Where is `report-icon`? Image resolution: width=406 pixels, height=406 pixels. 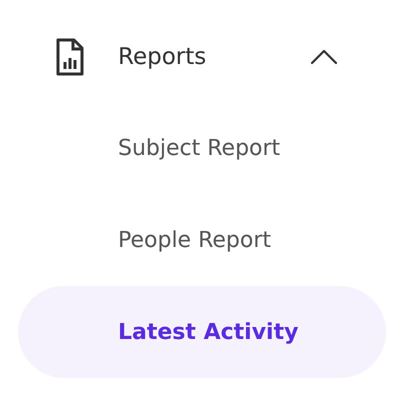 report-icon is located at coordinates (70, 57).